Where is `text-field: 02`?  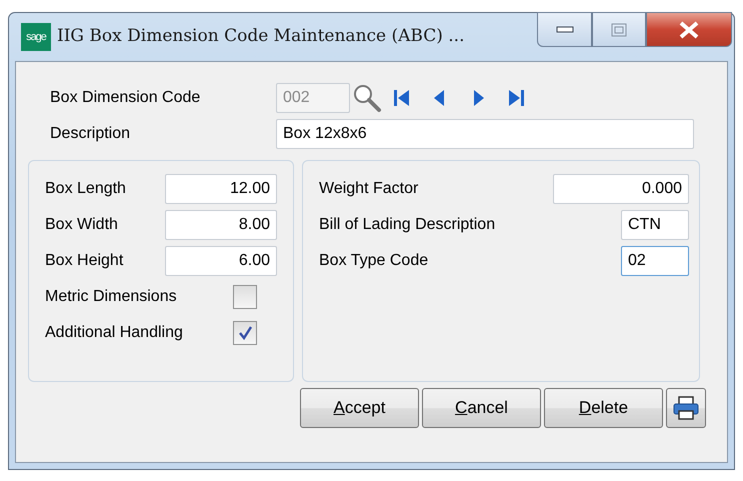 text-field: 02 is located at coordinates (655, 261).